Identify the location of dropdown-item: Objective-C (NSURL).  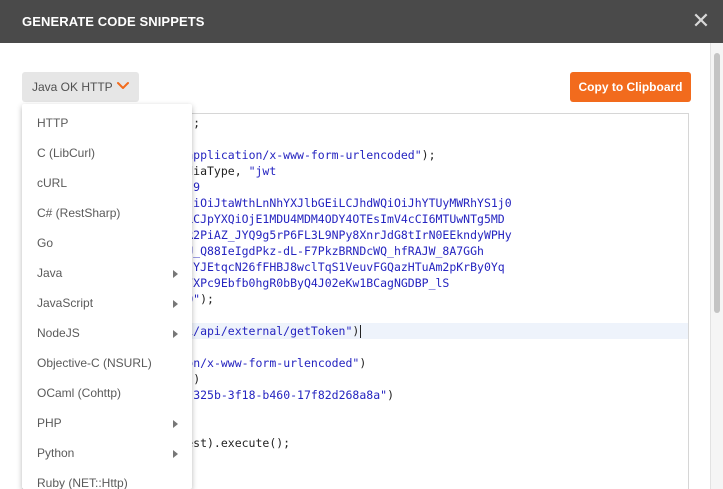
(107, 363).